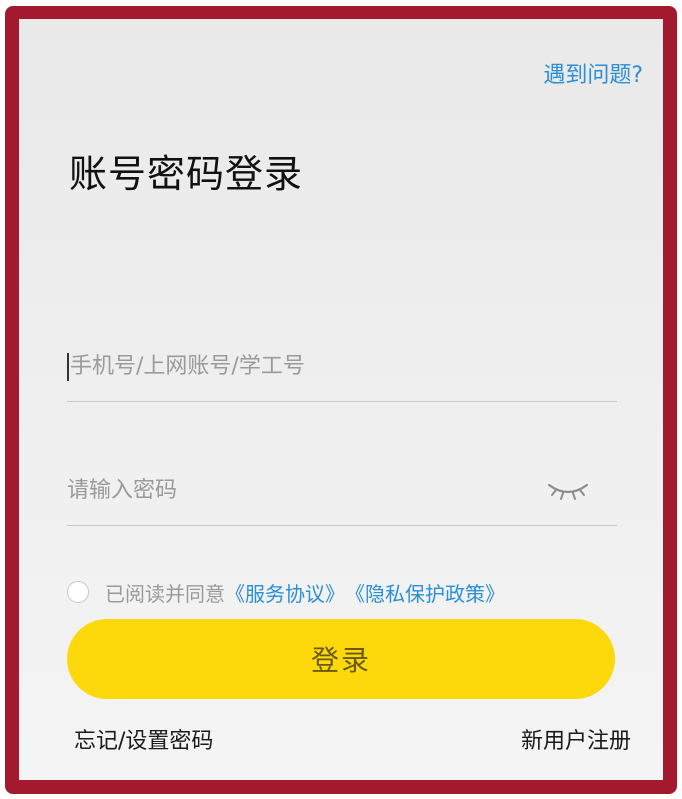 This screenshot has width=682, height=799. I want to click on agreement-text: 已阅读并同意, so click(165, 593).